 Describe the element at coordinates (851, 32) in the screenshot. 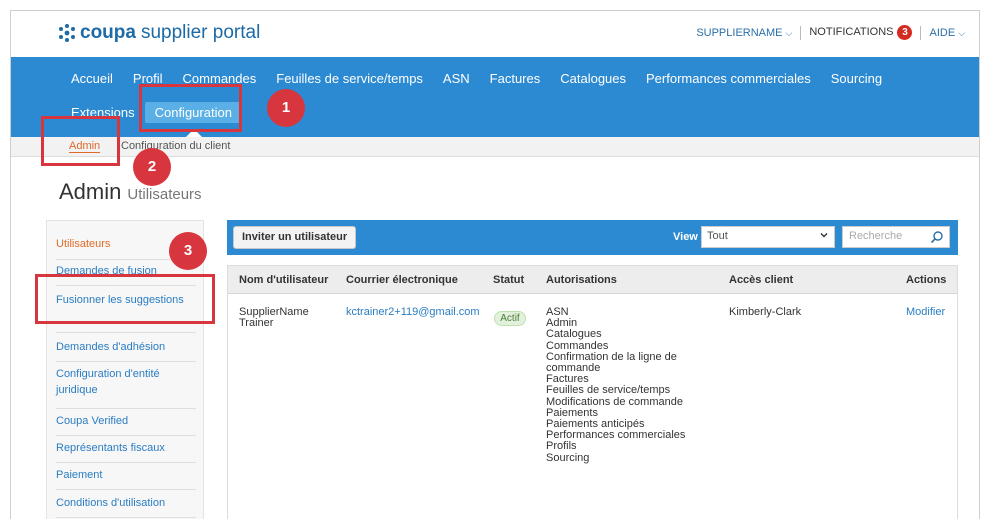

I see `notifications-label: NOTIFICATIONS` at that location.